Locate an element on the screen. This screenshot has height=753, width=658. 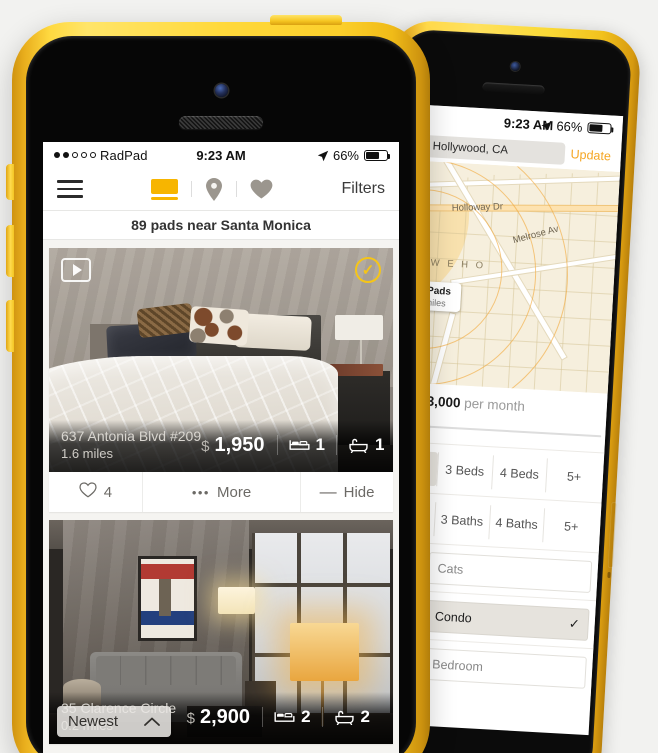
price-amount: 2,900 is located at coordinates (225, 716).